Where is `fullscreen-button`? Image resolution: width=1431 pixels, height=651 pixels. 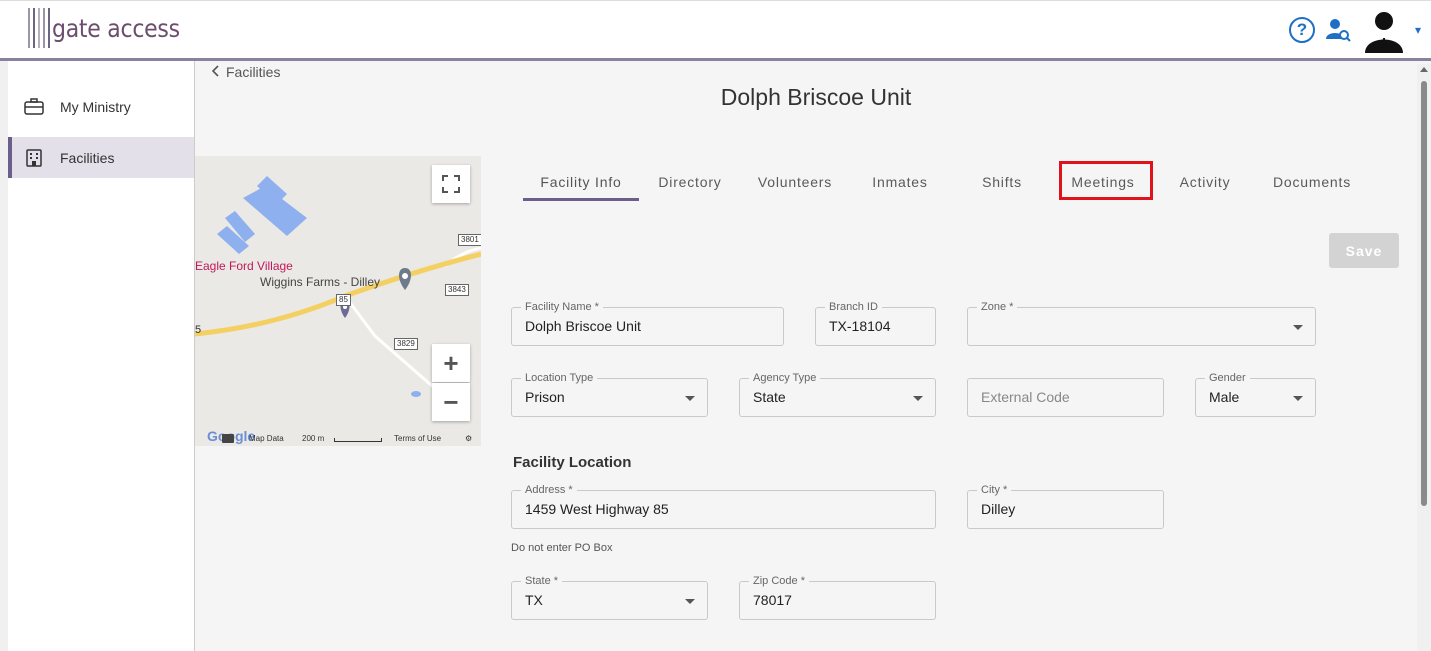 fullscreen-button is located at coordinates (451, 184).